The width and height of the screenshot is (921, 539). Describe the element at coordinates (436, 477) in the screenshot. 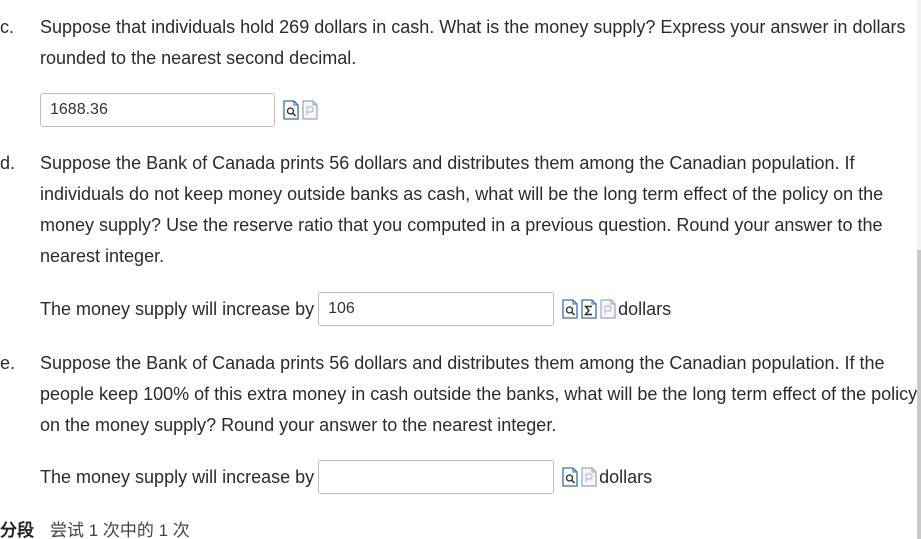

I see `answer-input-e` at that location.